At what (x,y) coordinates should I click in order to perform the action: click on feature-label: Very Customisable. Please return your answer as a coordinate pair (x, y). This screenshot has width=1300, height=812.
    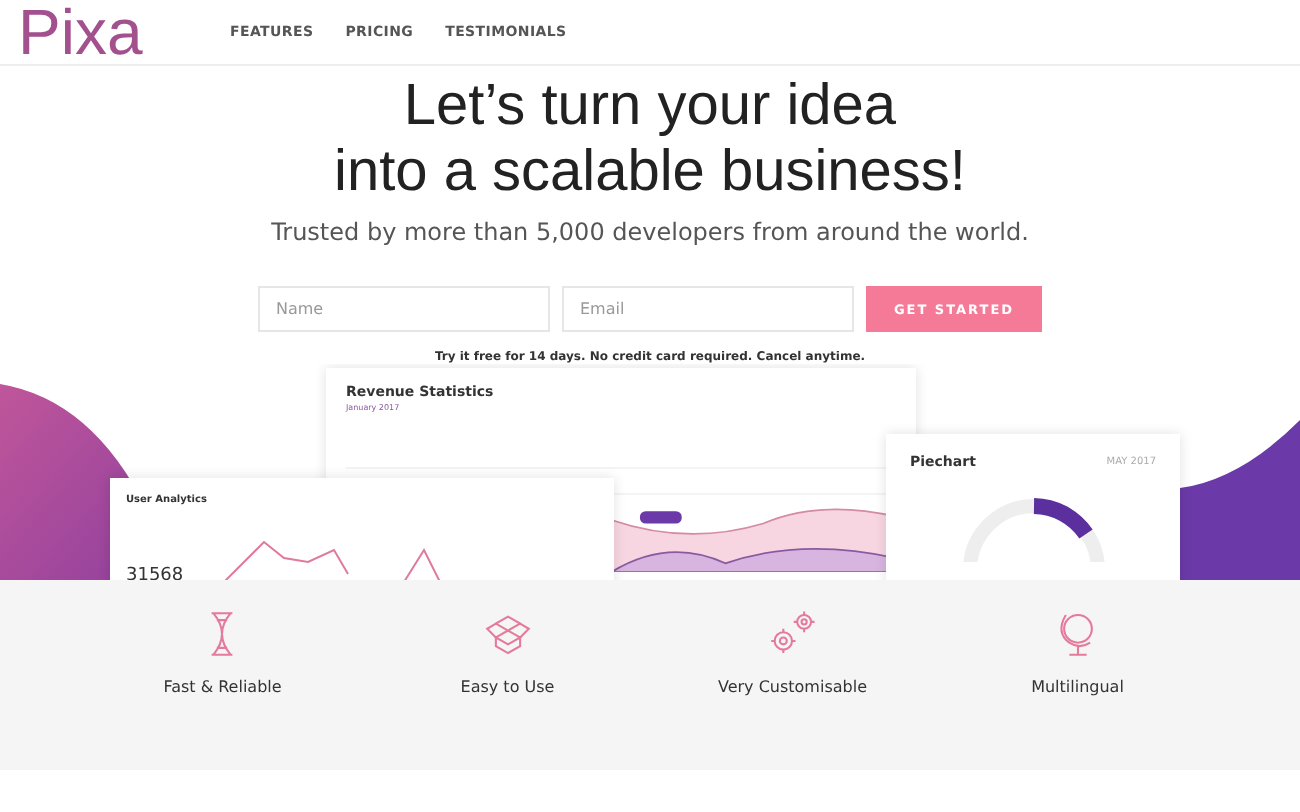
    Looking at the image, I should click on (792, 687).